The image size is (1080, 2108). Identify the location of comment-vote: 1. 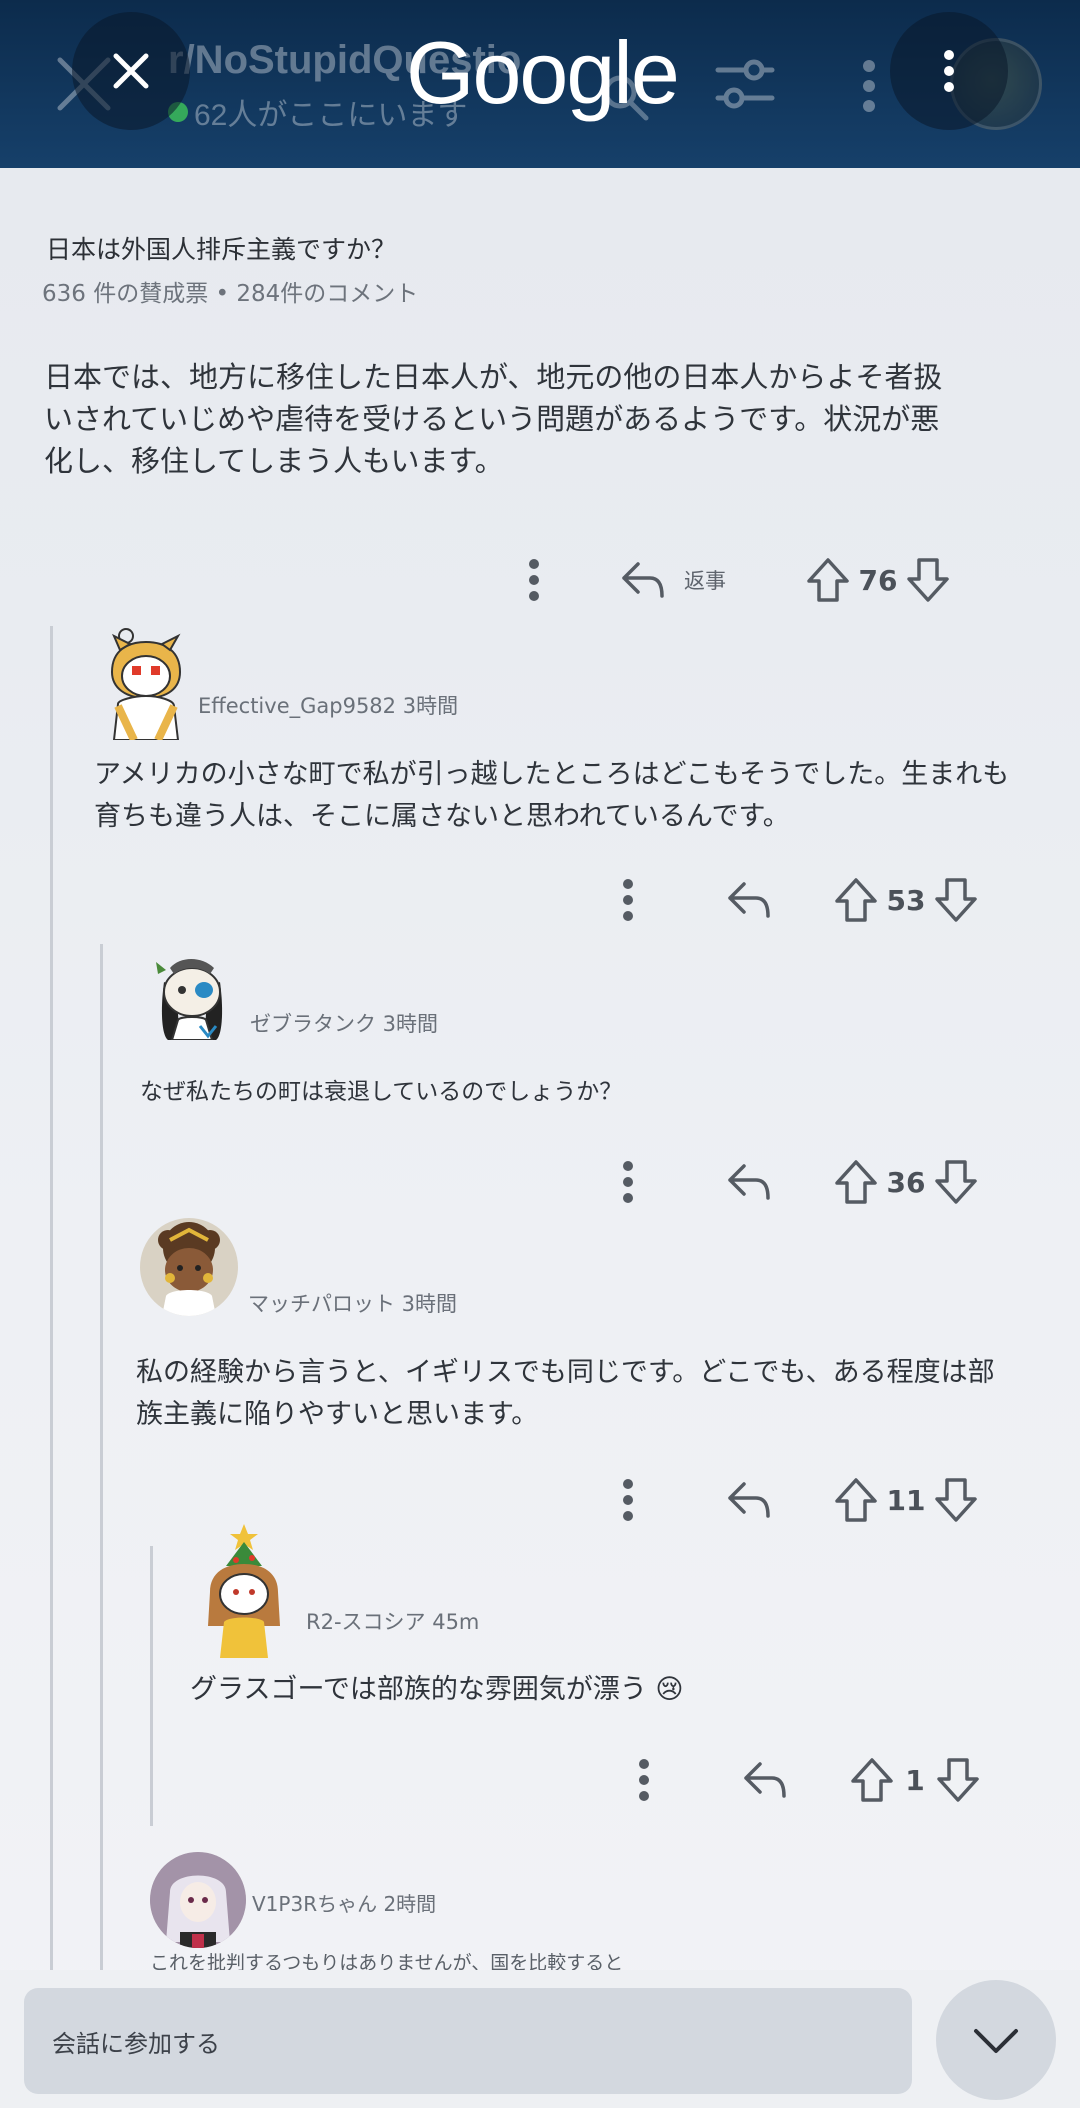
(915, 1780).